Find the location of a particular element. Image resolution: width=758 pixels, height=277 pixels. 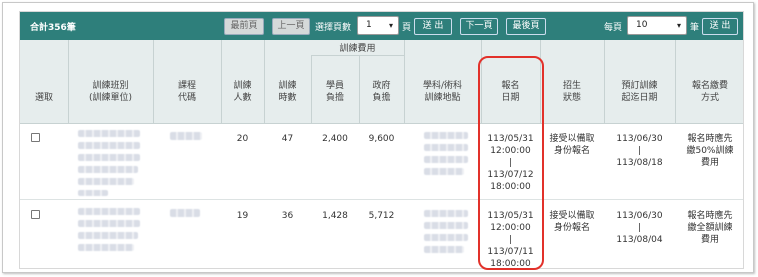

hours-value: 36 is located at coordinates (287, 216).